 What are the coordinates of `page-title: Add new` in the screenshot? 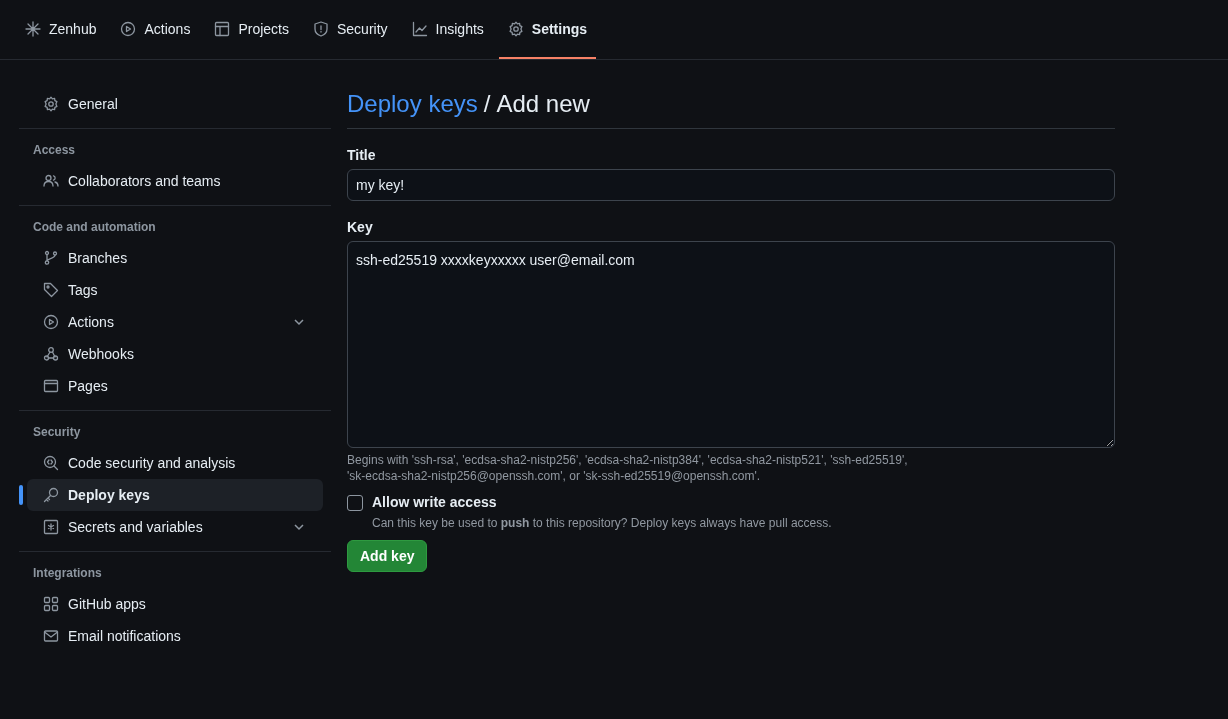 It's located at (543, 104).